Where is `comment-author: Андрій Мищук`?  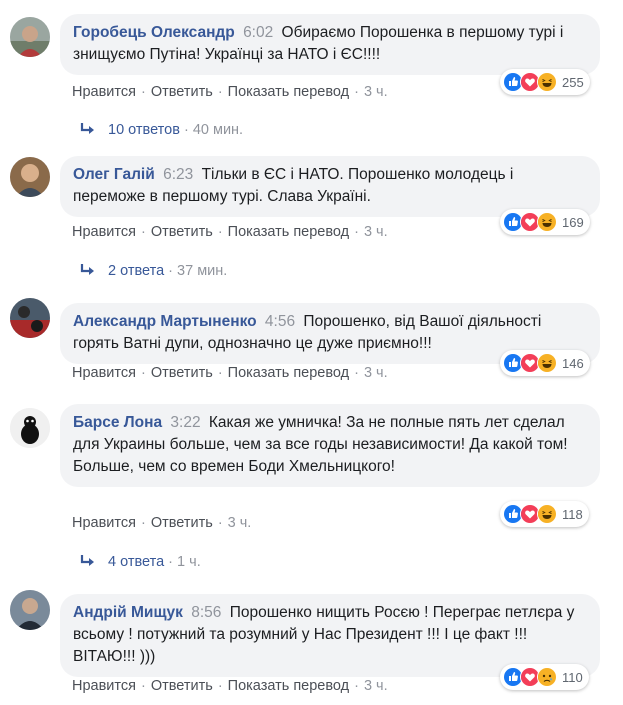
comment-author: Андрій Мищук is located at coordinates (128, 612).